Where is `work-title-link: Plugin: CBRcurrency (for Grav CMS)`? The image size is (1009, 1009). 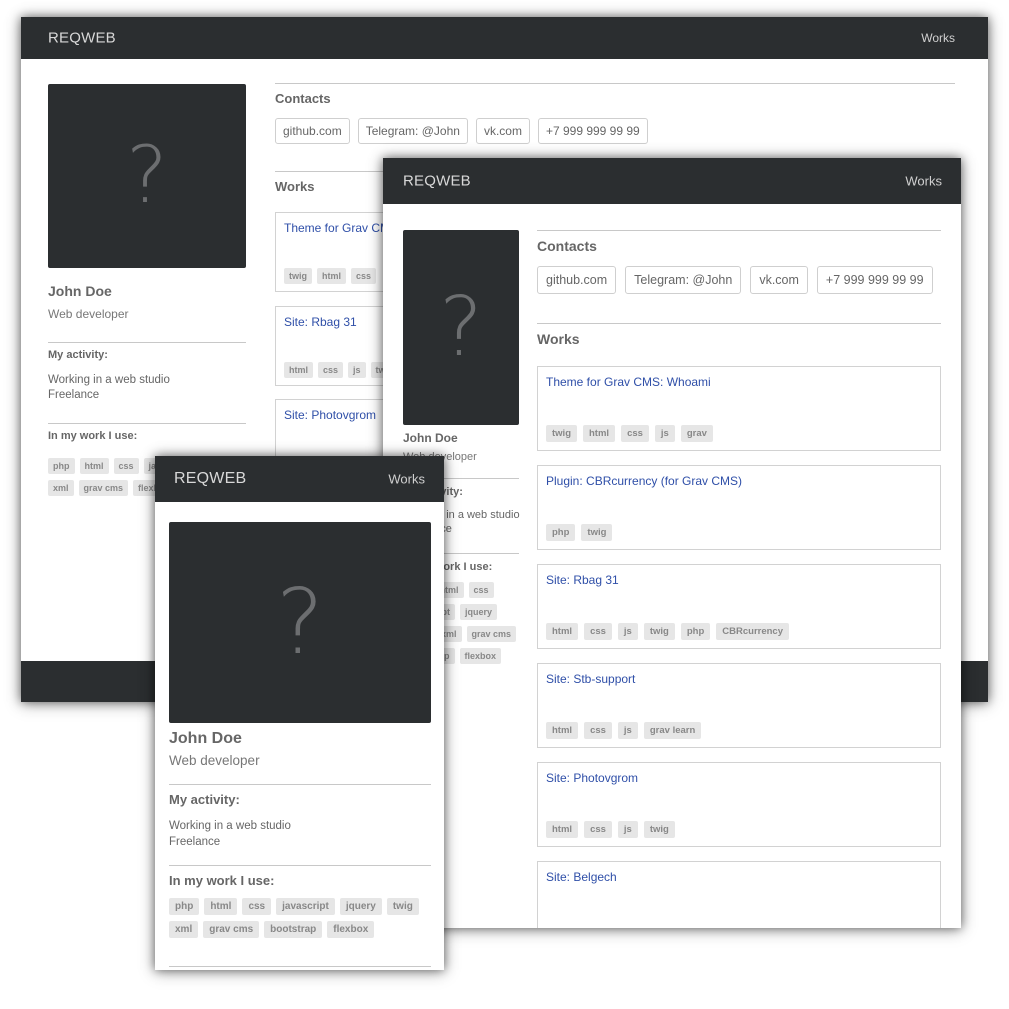 work-title-link: Plugin: CBRcurrency (for Grav CMS) is located at coordinates (644, 481).